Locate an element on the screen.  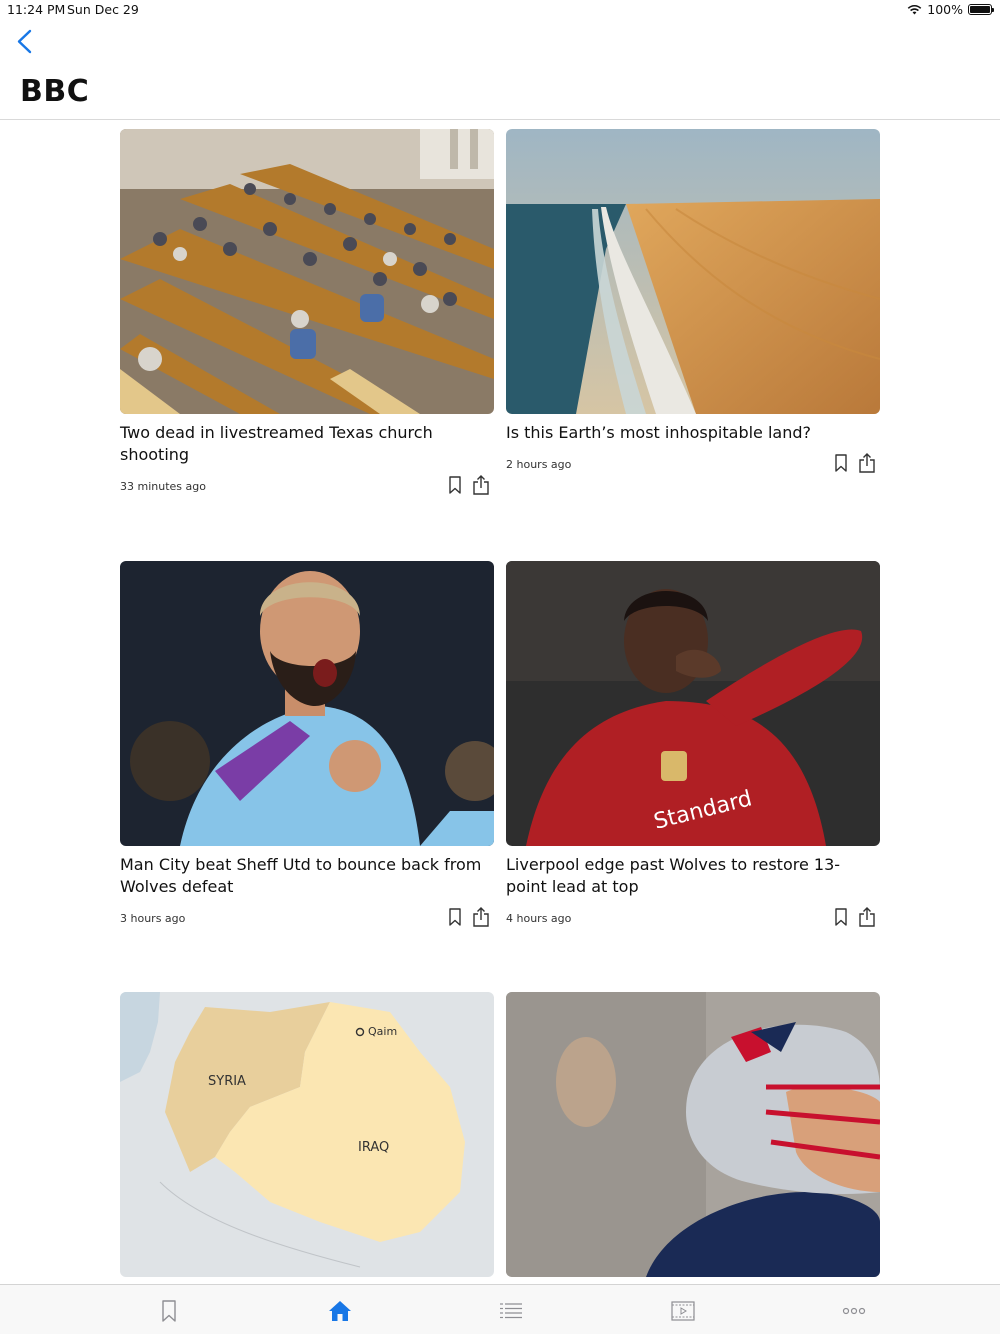
page-title: BBC is located at coordinates (55, 91).